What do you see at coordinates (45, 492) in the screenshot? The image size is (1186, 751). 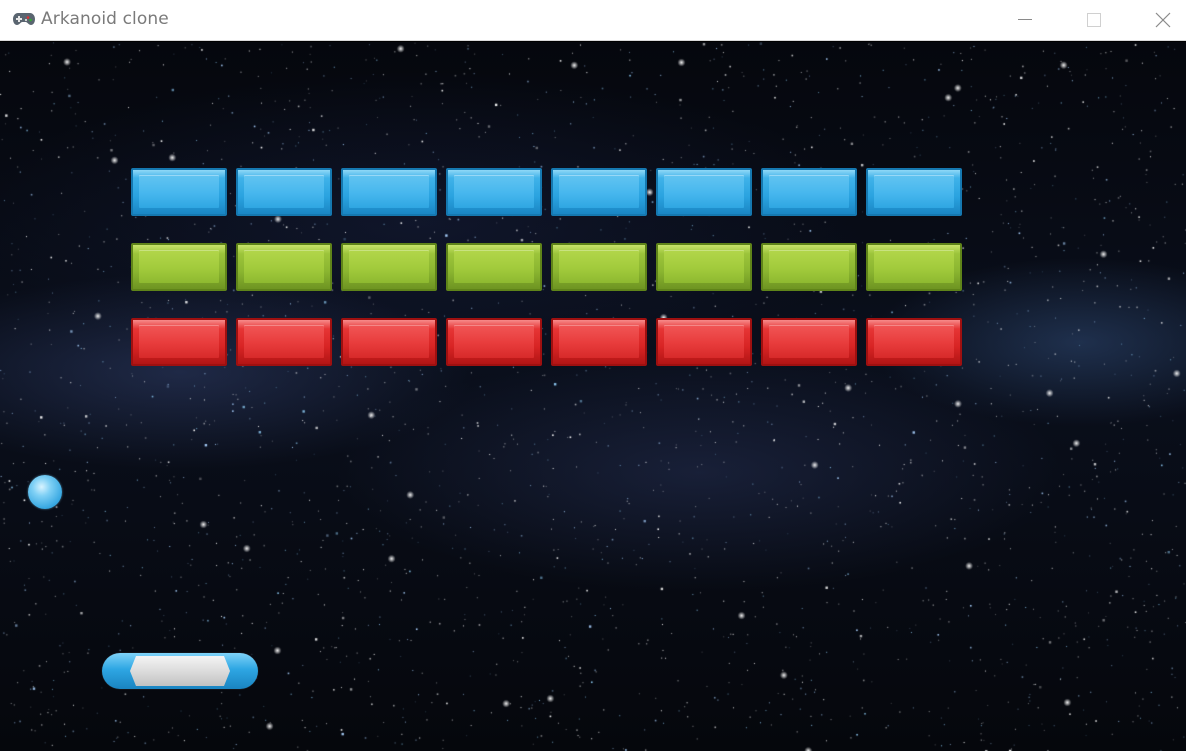 I see `ball` at bounding box center [45, 492].